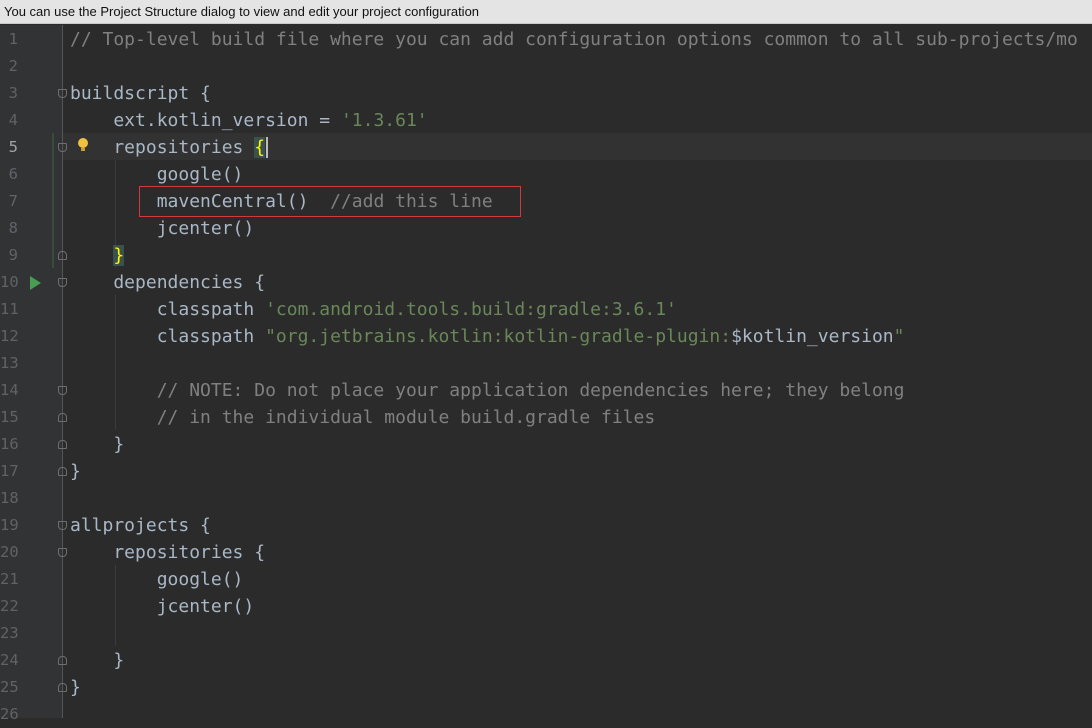 This screenshot has height=728, width=1092. What do you see at coordinates (9, 525) in the screenshot?
I see `line-number: 19` at bounding box center [9, 525].